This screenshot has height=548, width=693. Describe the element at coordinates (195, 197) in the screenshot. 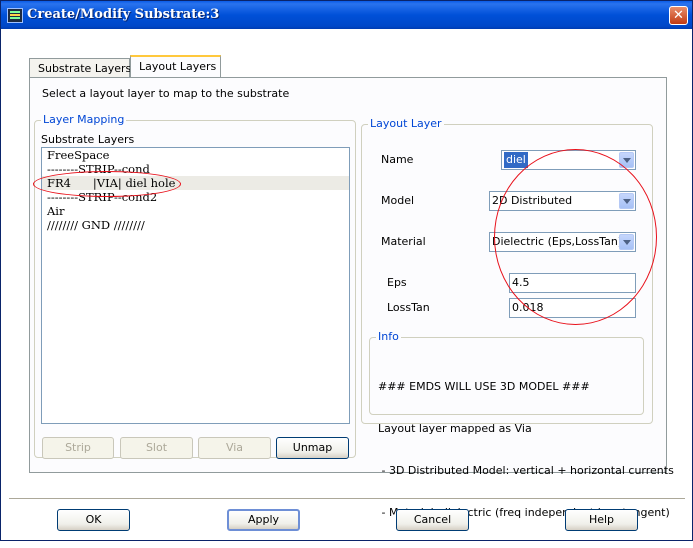

I see `list-item: --------STRIP--cond2` at that location.